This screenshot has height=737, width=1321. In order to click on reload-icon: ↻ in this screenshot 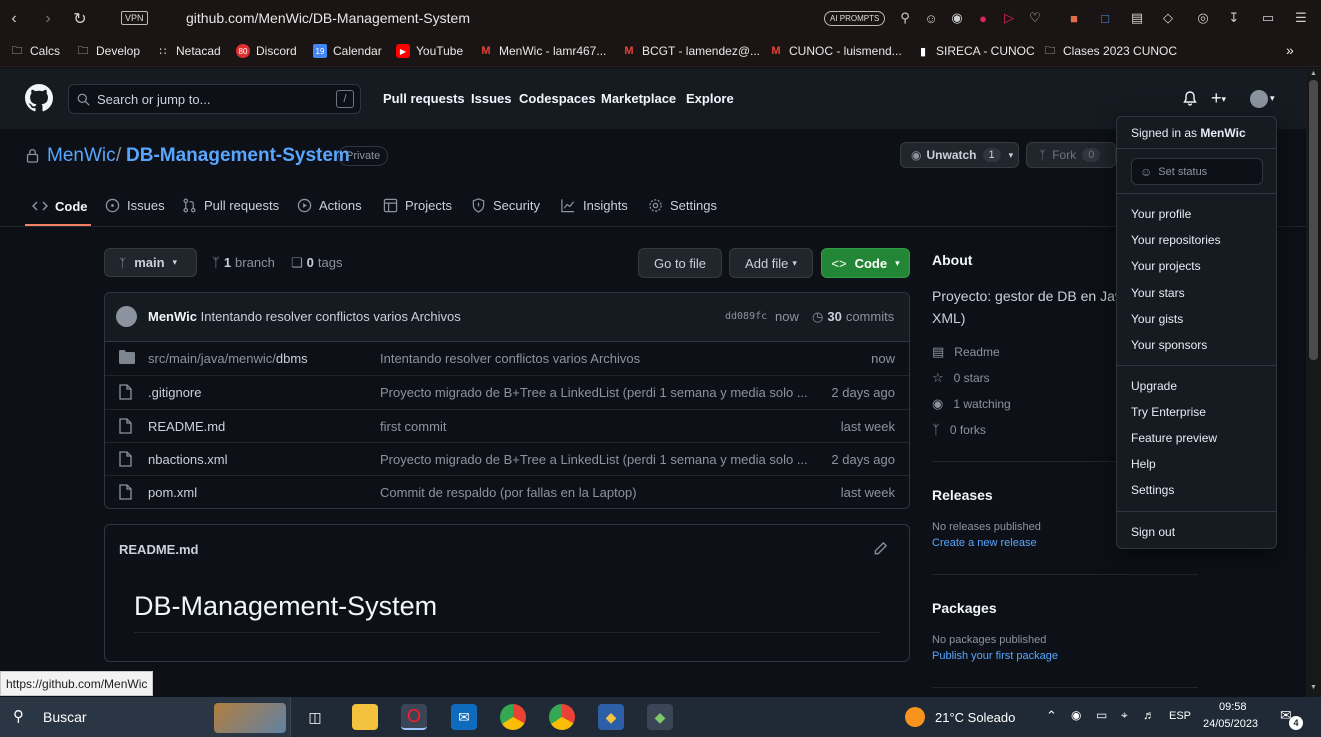, I will do `click(80, 19)`.